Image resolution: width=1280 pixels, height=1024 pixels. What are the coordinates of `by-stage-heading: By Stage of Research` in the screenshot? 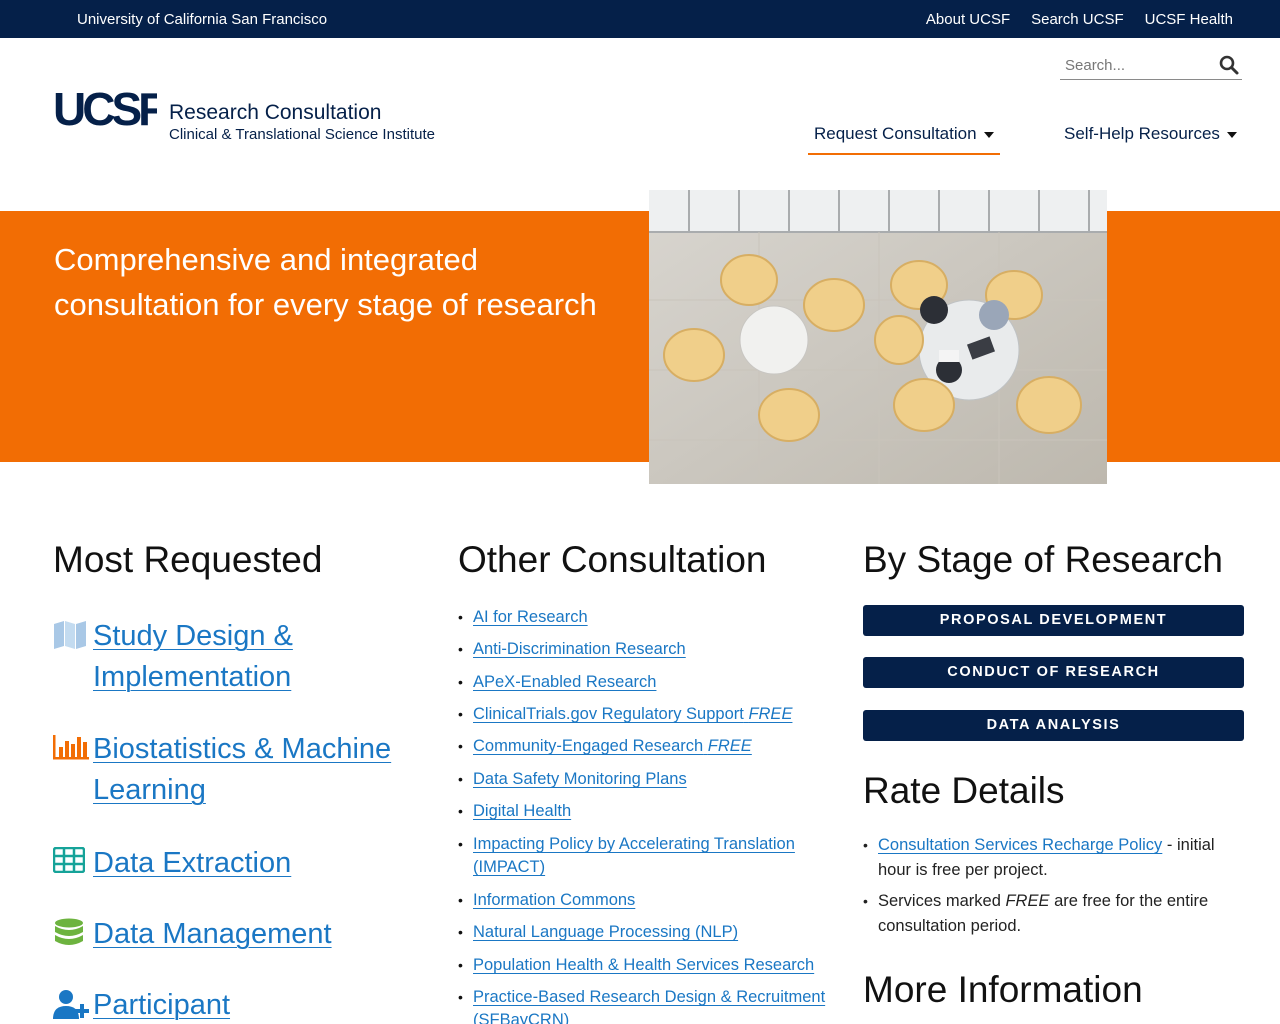 It's located at (1043, 559).